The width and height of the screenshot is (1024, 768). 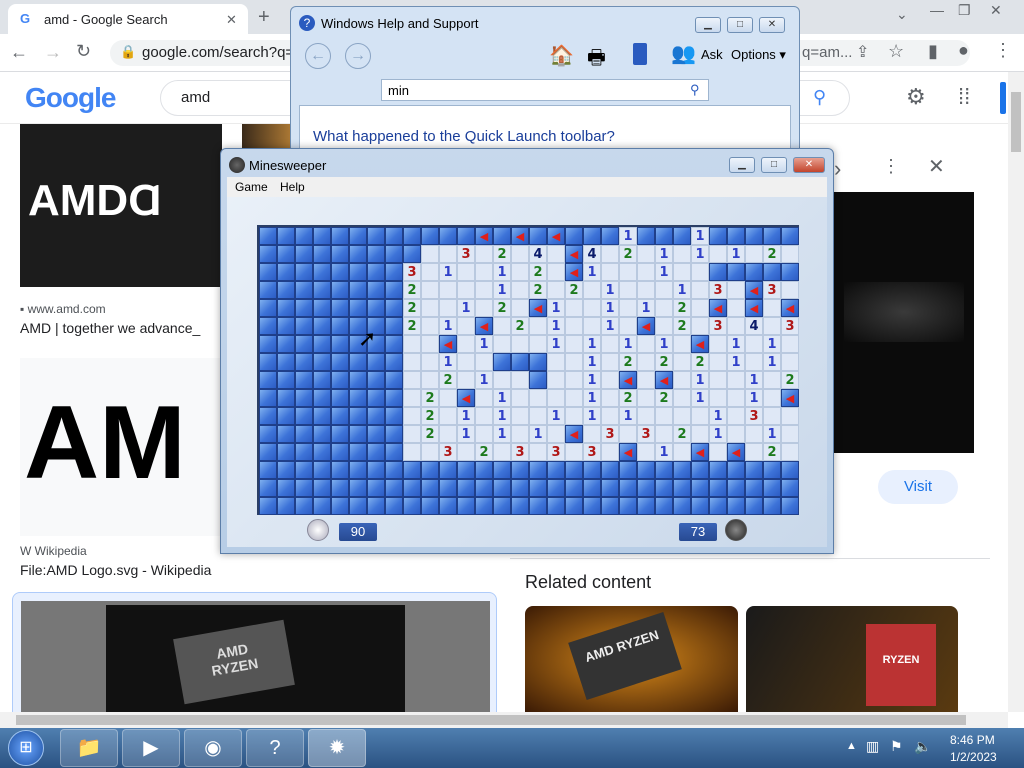 What do you see at coordinates (19, 52) in the screenshot?
I see `back-icon: ←` at bounding box center [19, 52].